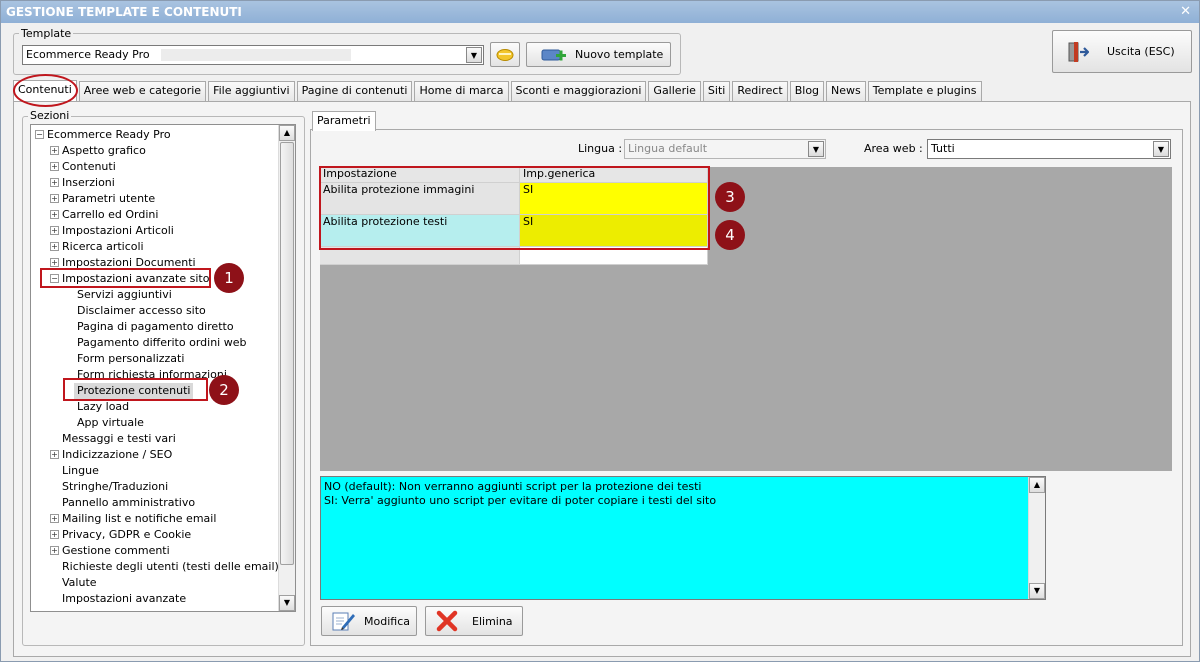 This screenshot has width=1200, height=662. Describe the element at coordinates (115, 487) in the screenshot. I see `tree-item: Stringhe/Traduzioni` at that location.